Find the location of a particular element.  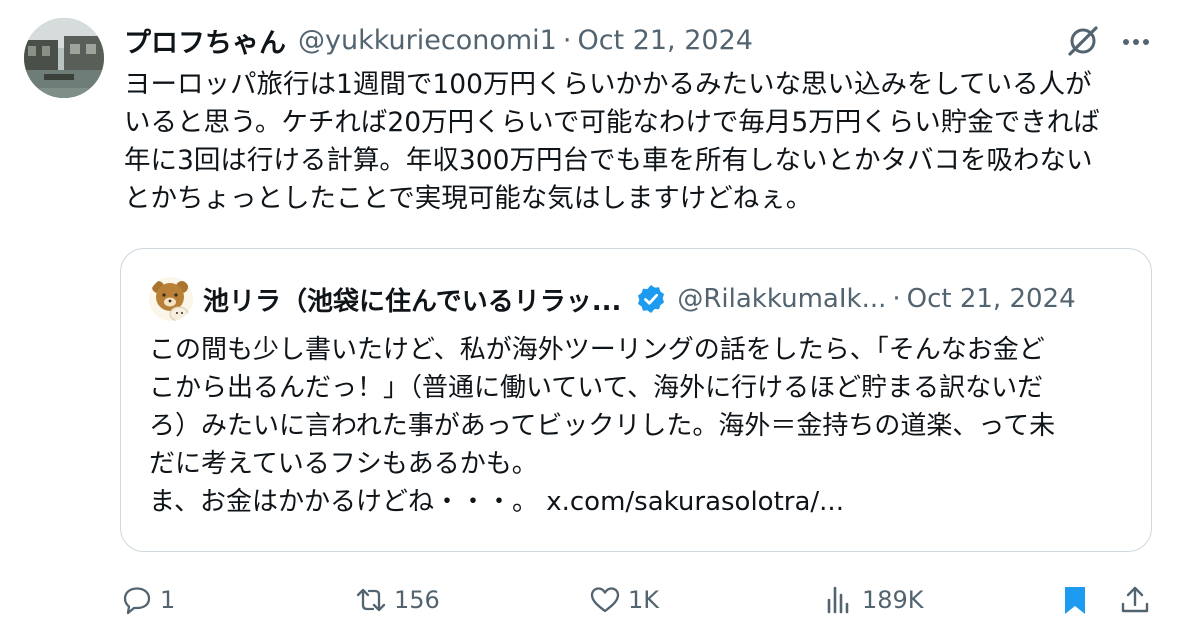

reply-icon is located at coordinates (137, 601).